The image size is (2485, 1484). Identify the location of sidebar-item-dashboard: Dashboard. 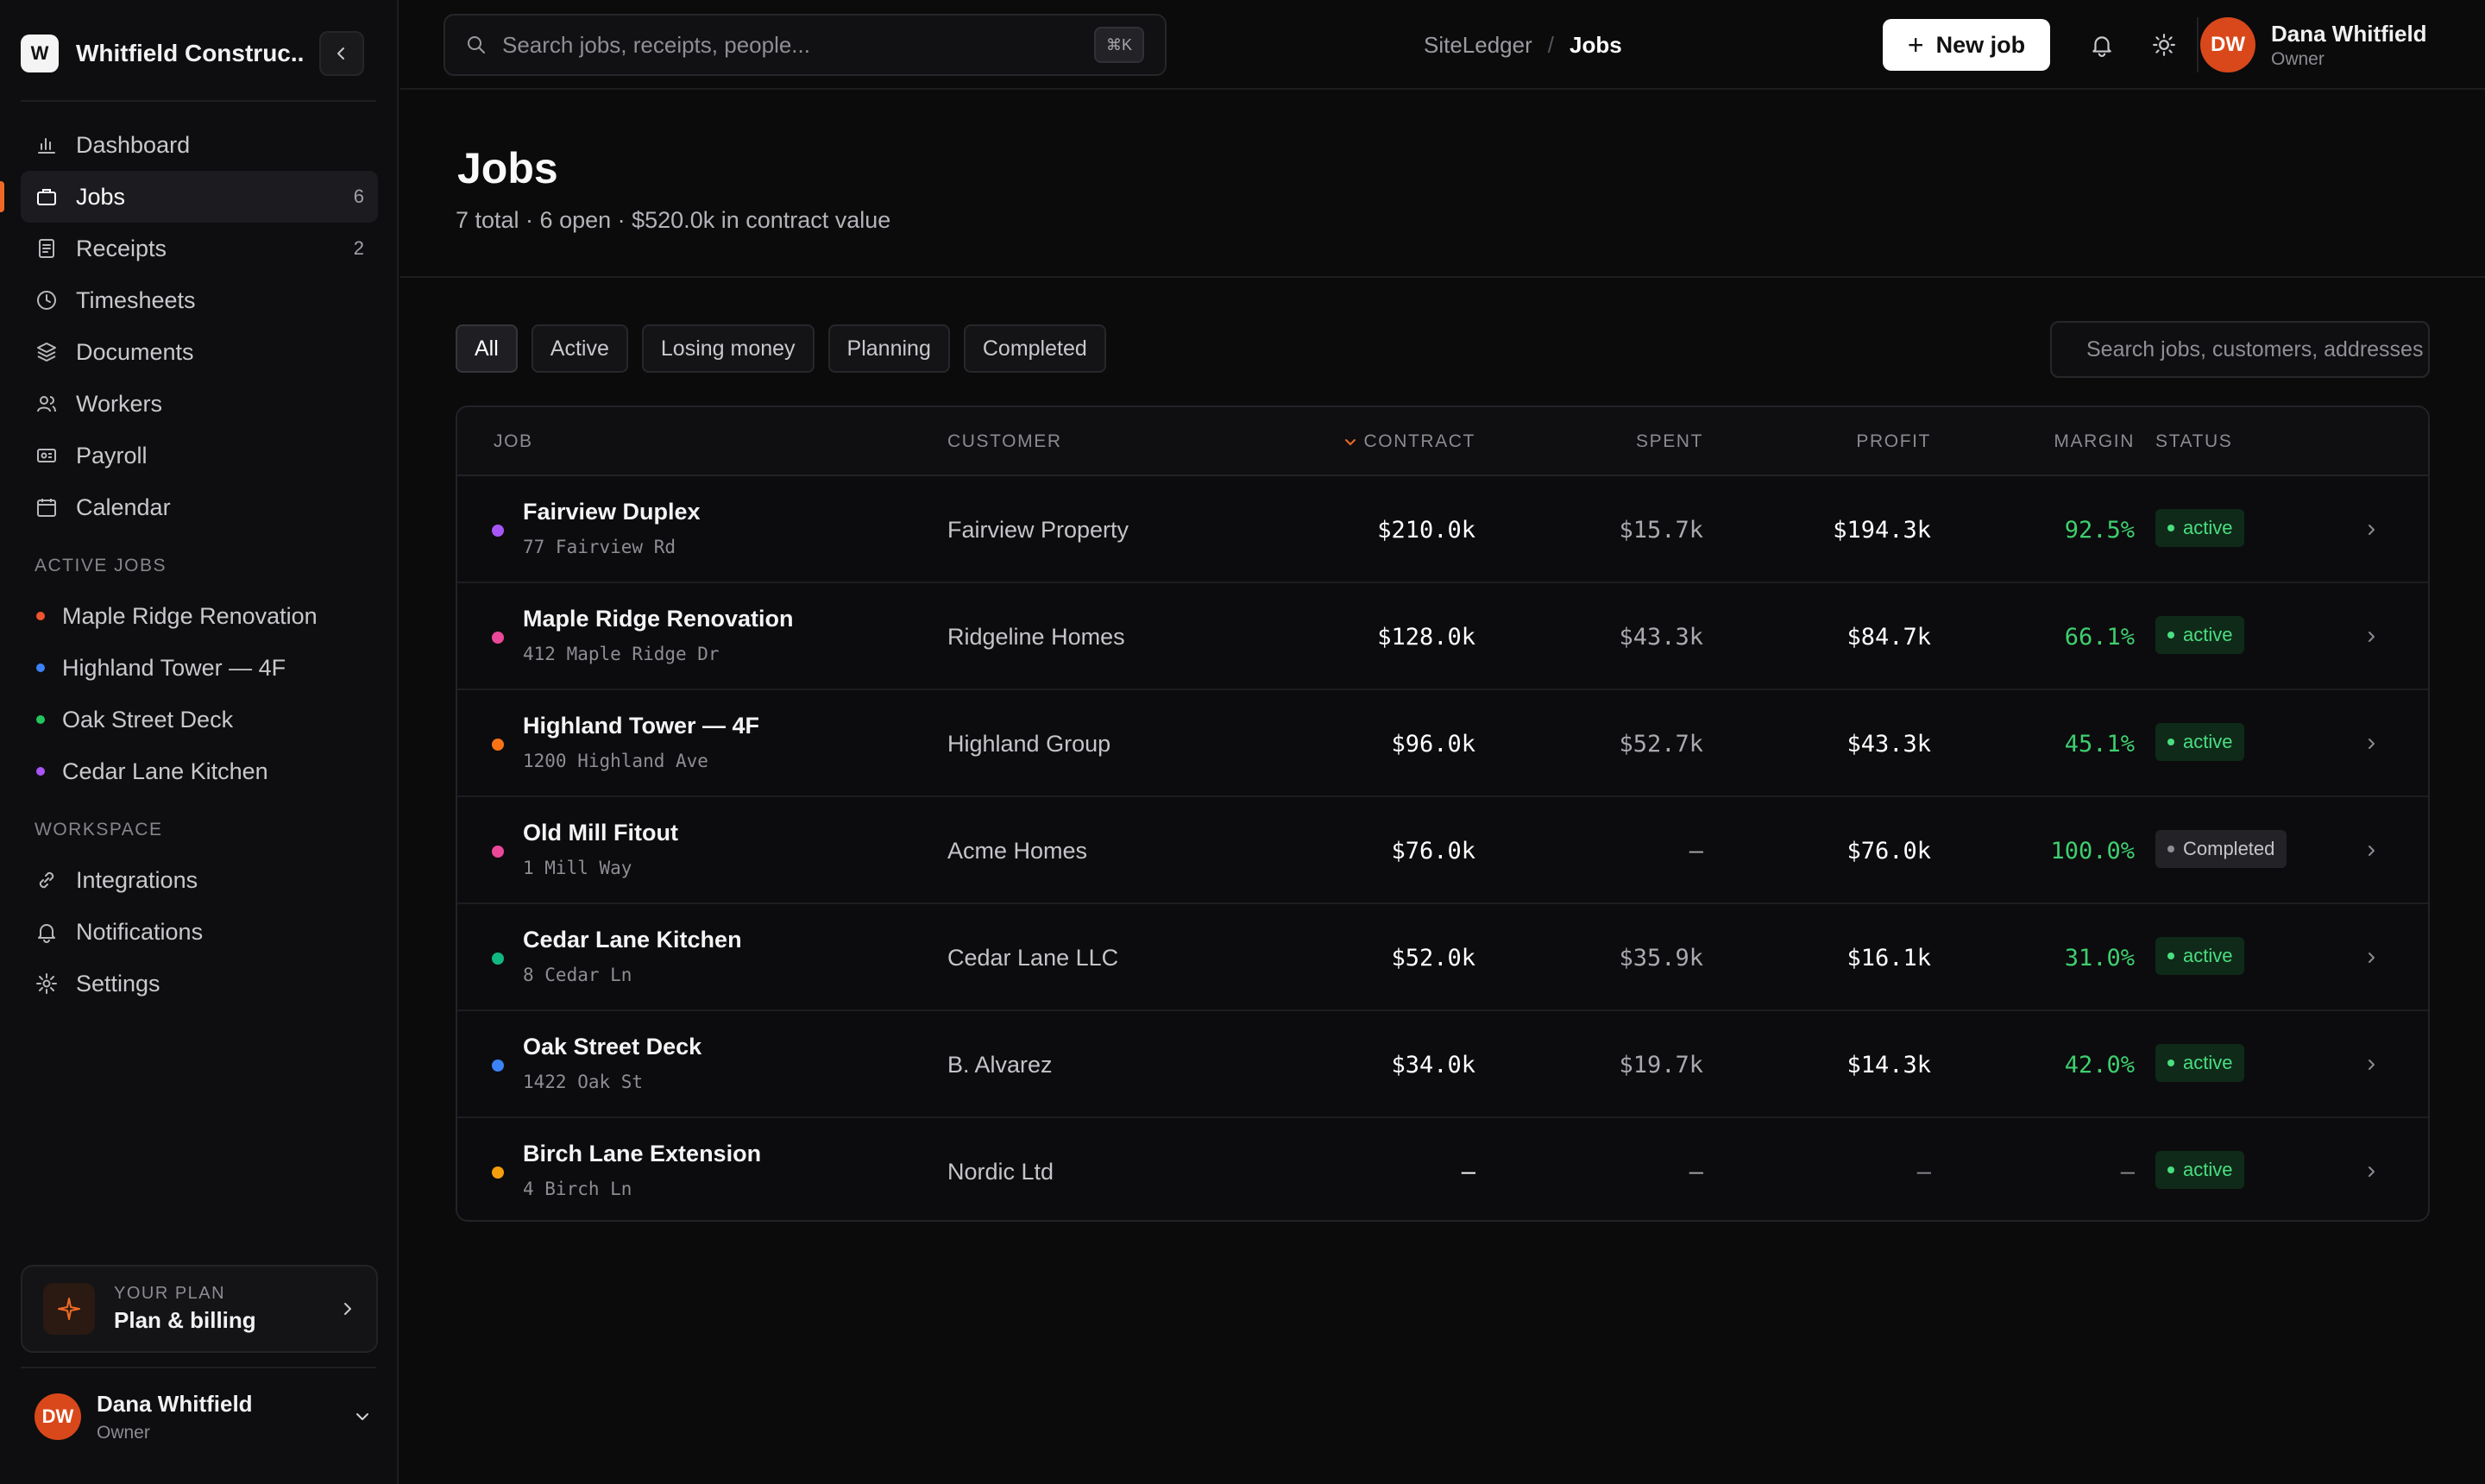
(199, 145).